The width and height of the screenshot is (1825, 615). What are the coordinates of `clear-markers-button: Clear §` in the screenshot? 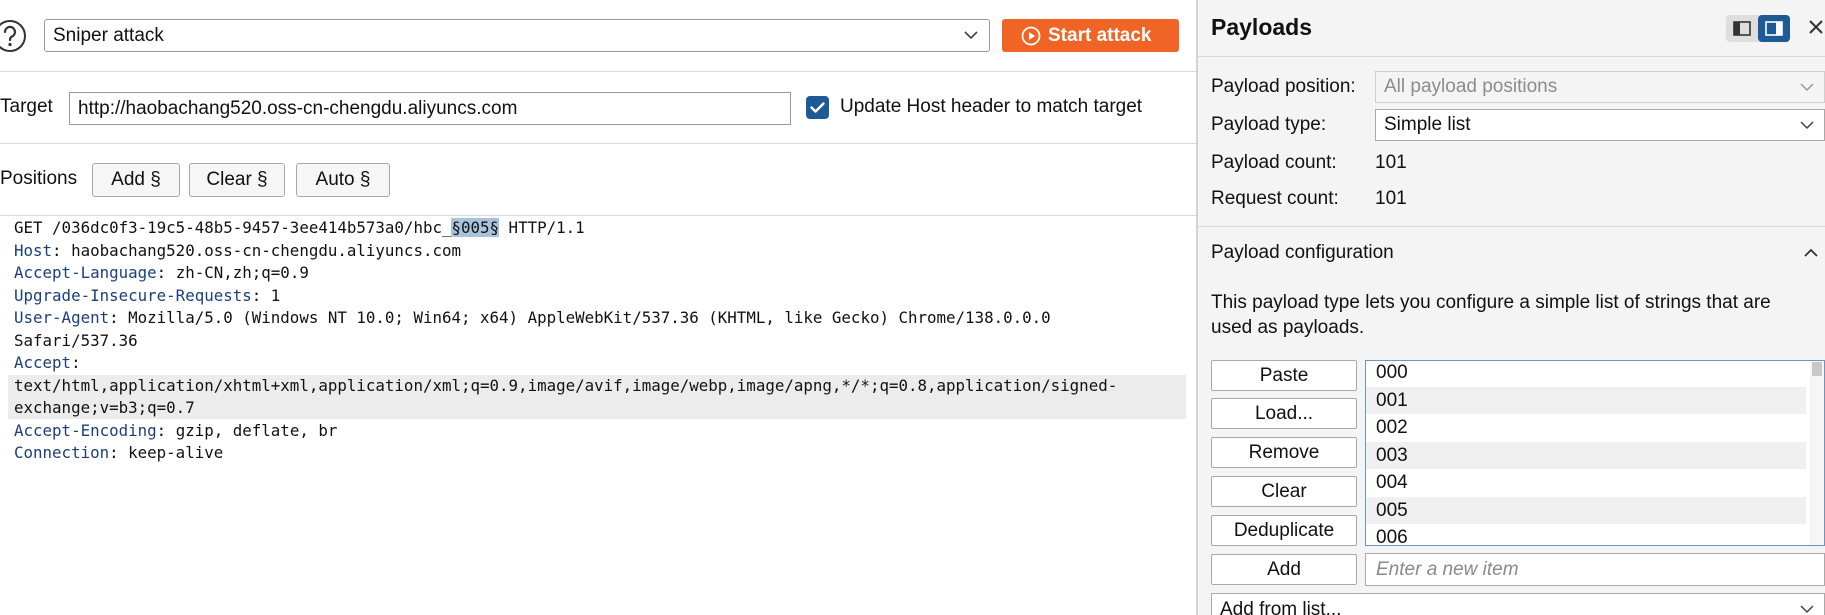 It's located at (237, 180).